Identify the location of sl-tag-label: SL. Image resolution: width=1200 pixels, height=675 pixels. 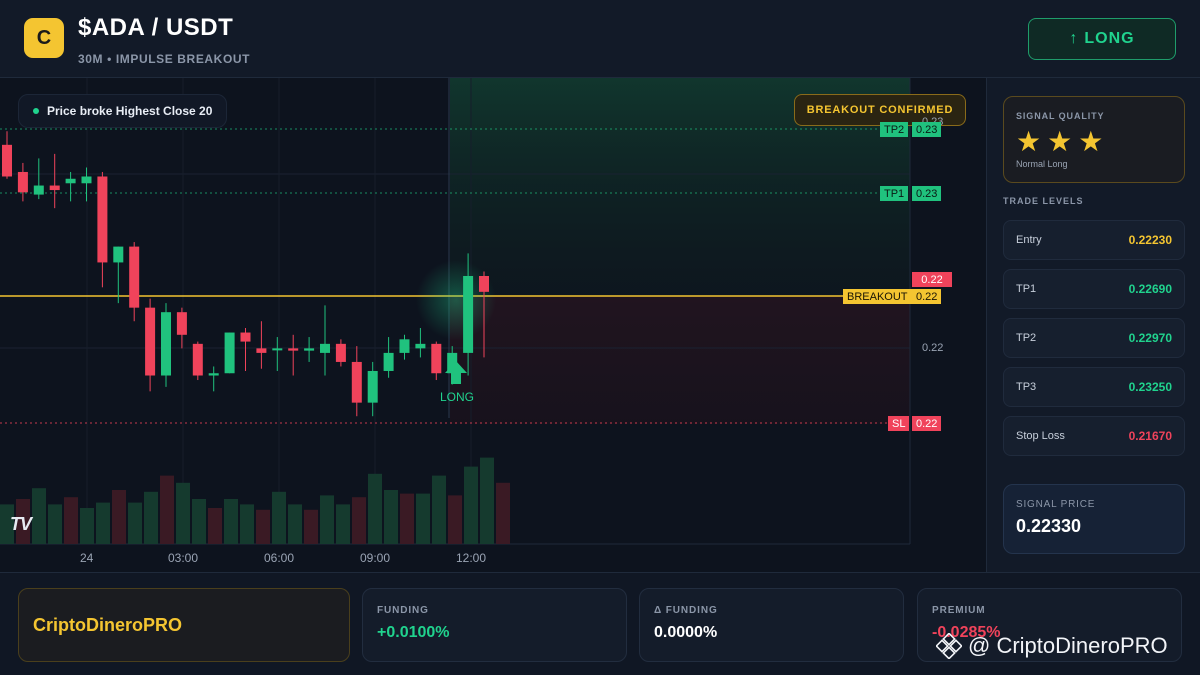
(899, 423).